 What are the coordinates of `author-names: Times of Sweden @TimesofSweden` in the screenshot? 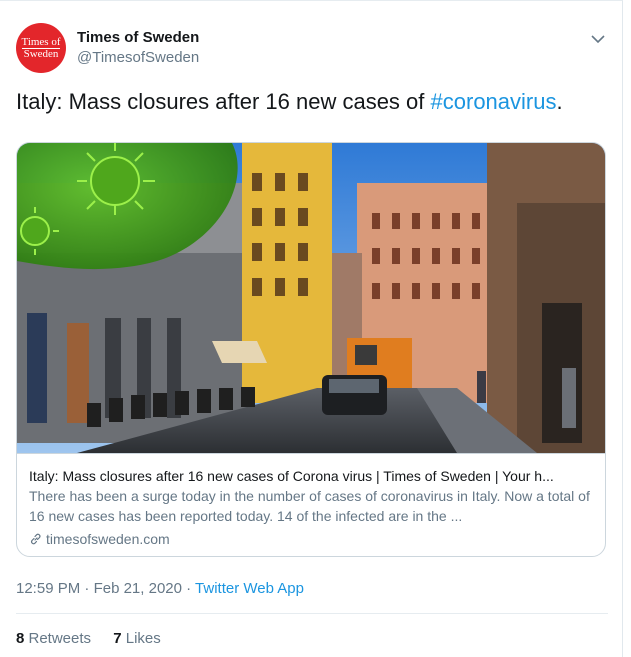 It's located at (138, 48).